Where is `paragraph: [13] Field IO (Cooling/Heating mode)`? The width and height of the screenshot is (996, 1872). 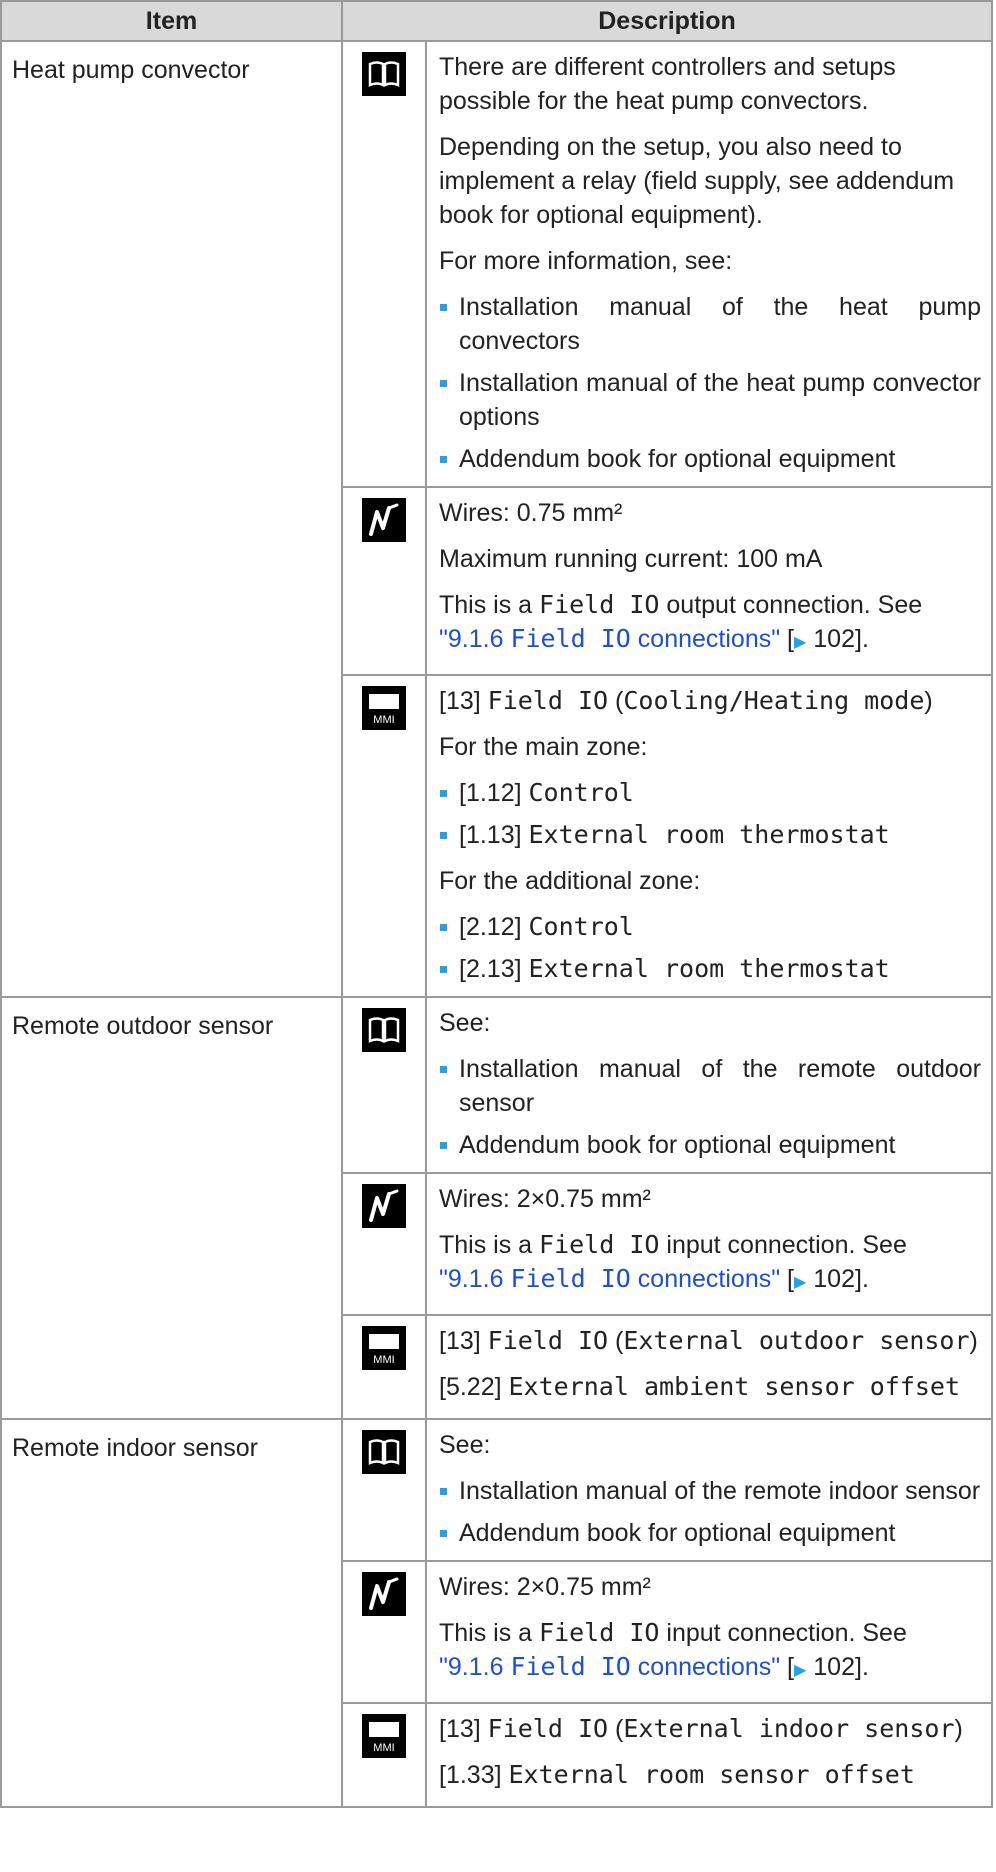 paragraph: [13] Field IO (Cooling/Heating mode) is located at coordinates (686, 700).